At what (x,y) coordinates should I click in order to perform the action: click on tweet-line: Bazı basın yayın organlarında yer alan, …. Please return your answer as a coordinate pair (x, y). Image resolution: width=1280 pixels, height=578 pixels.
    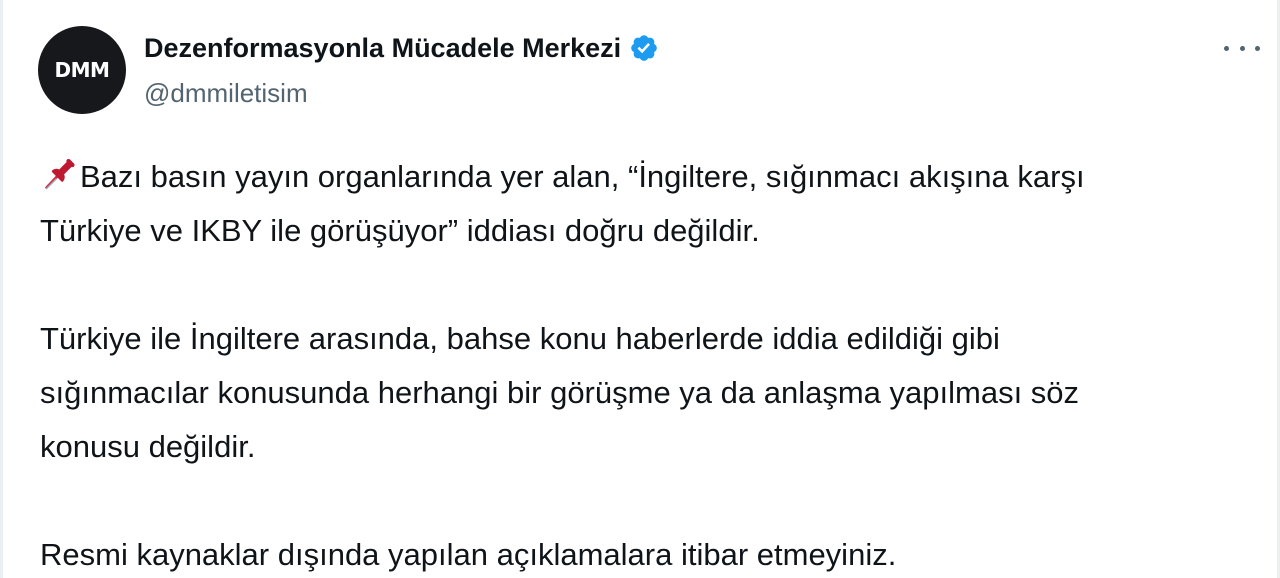
    Looking at the image, I should click on (640, 177).